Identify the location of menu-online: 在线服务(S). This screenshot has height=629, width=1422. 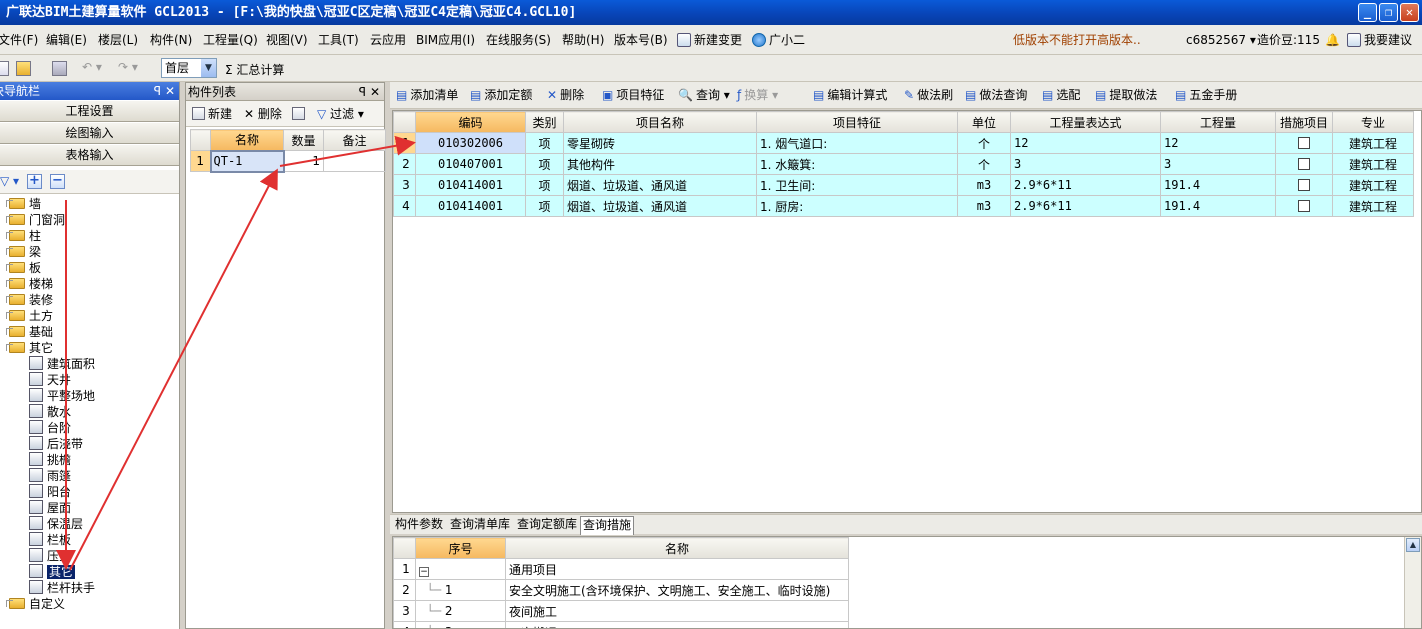
(518, 40).